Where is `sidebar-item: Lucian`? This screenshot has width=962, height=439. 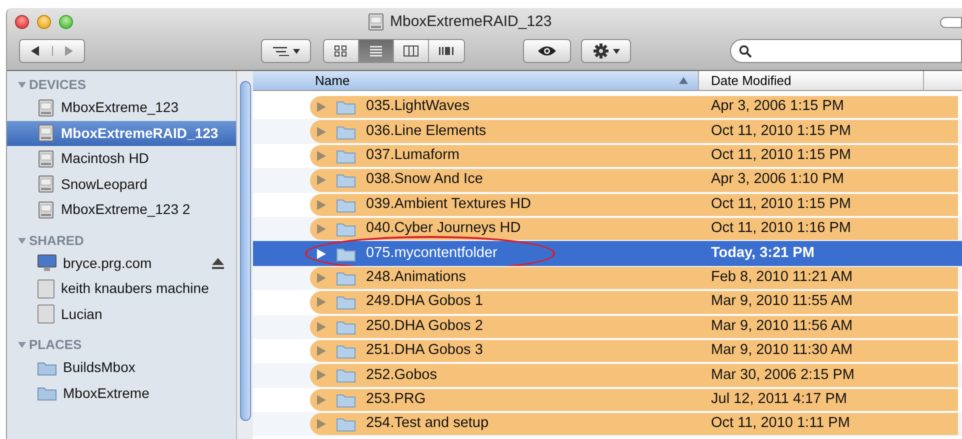 sidebar-item: Lucian is located at coordinates (121, 314).